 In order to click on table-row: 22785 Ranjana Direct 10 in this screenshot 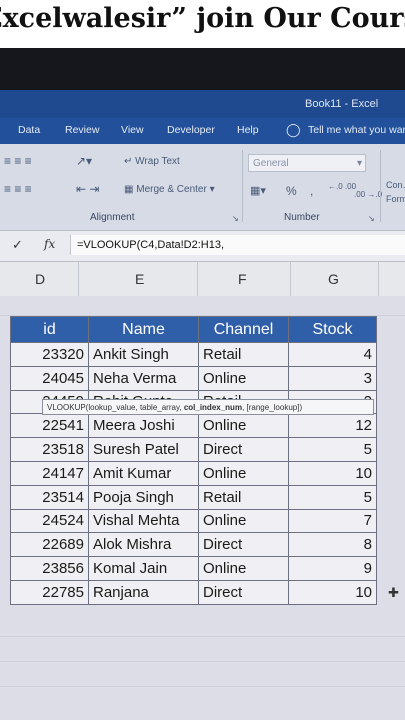, I will do `click(193, 592)`.